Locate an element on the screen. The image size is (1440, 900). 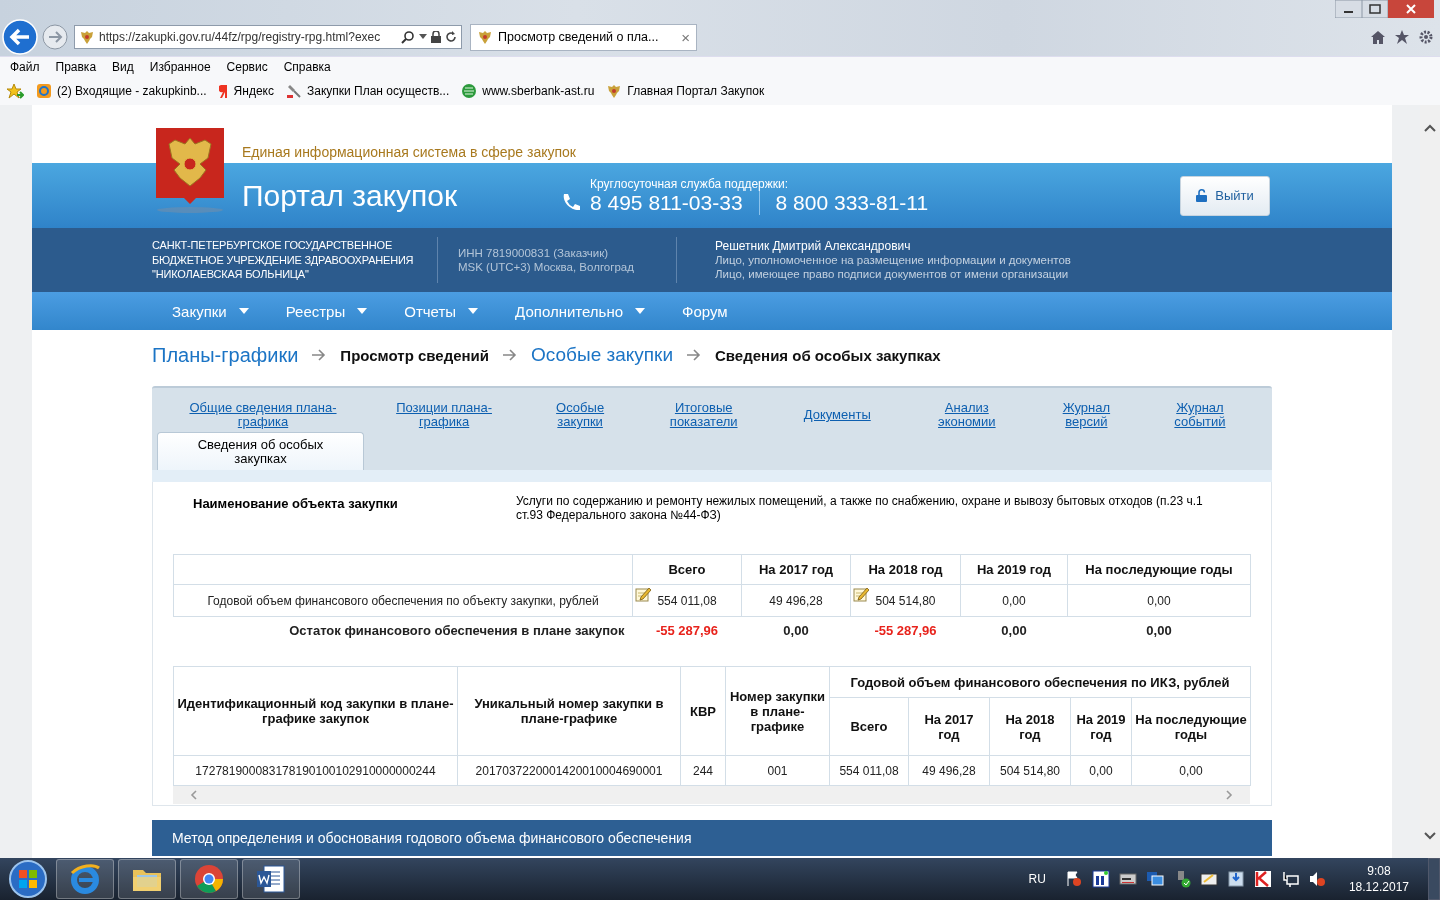
download-icon is located at coordinates (1235, 879).